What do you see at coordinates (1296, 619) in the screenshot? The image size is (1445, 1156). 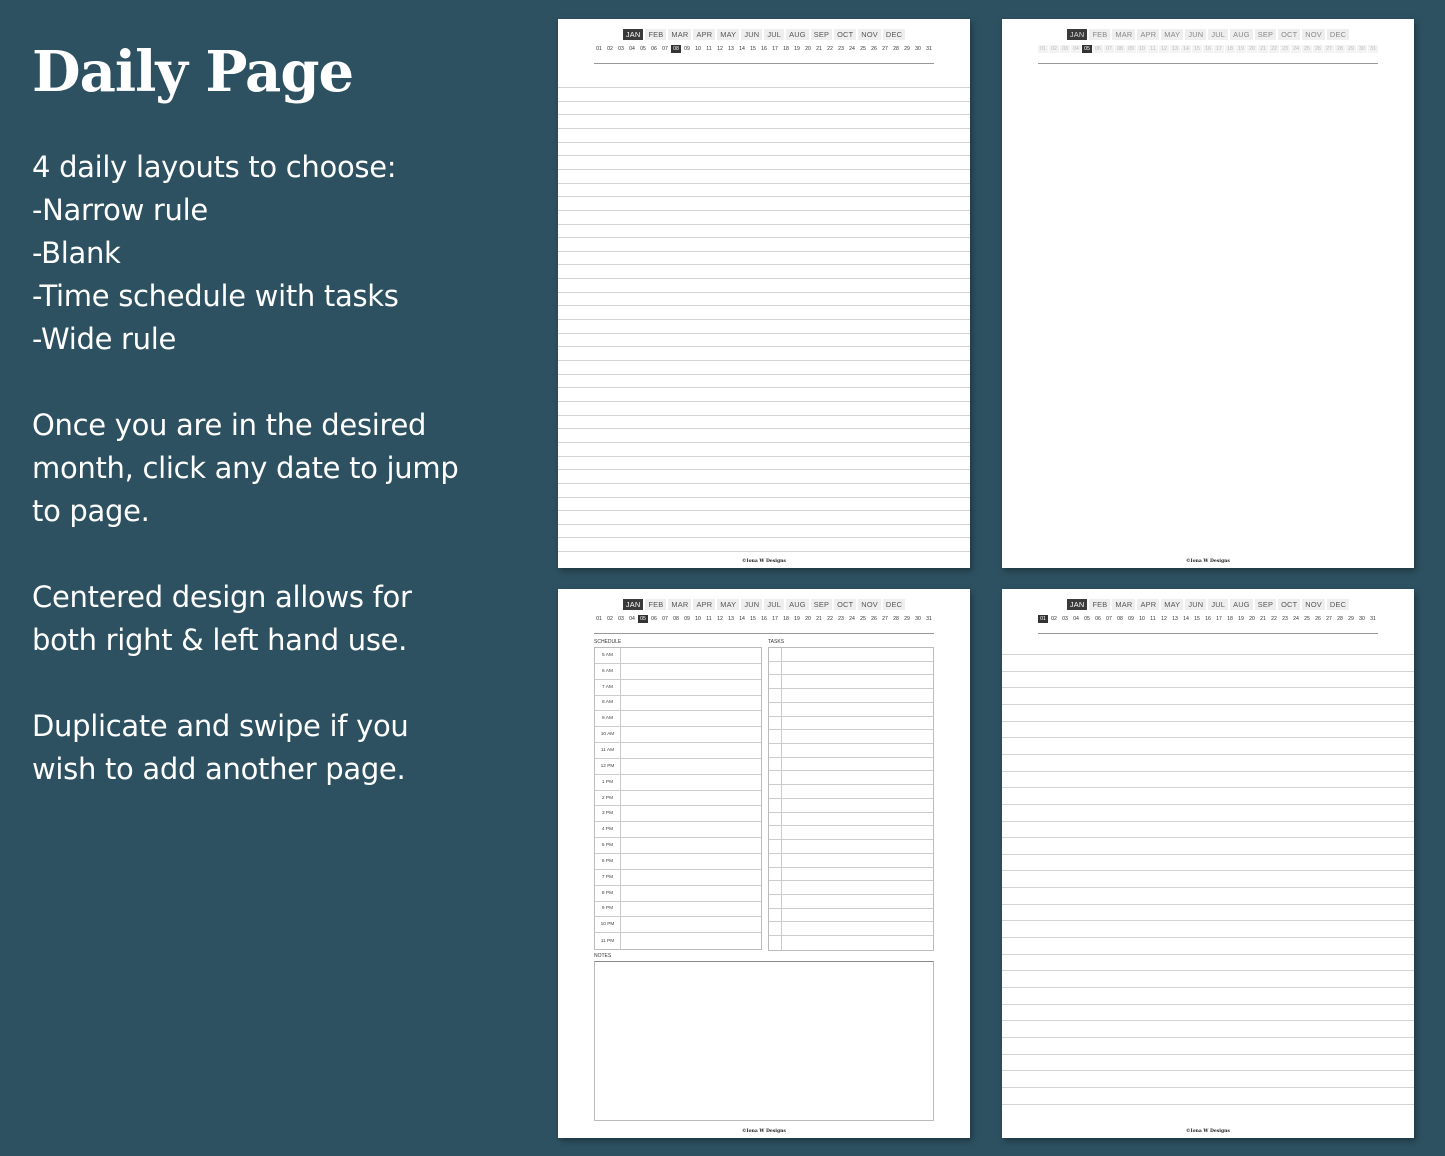 I see `day-link-24: 24` at bounding box center [1296, 619].